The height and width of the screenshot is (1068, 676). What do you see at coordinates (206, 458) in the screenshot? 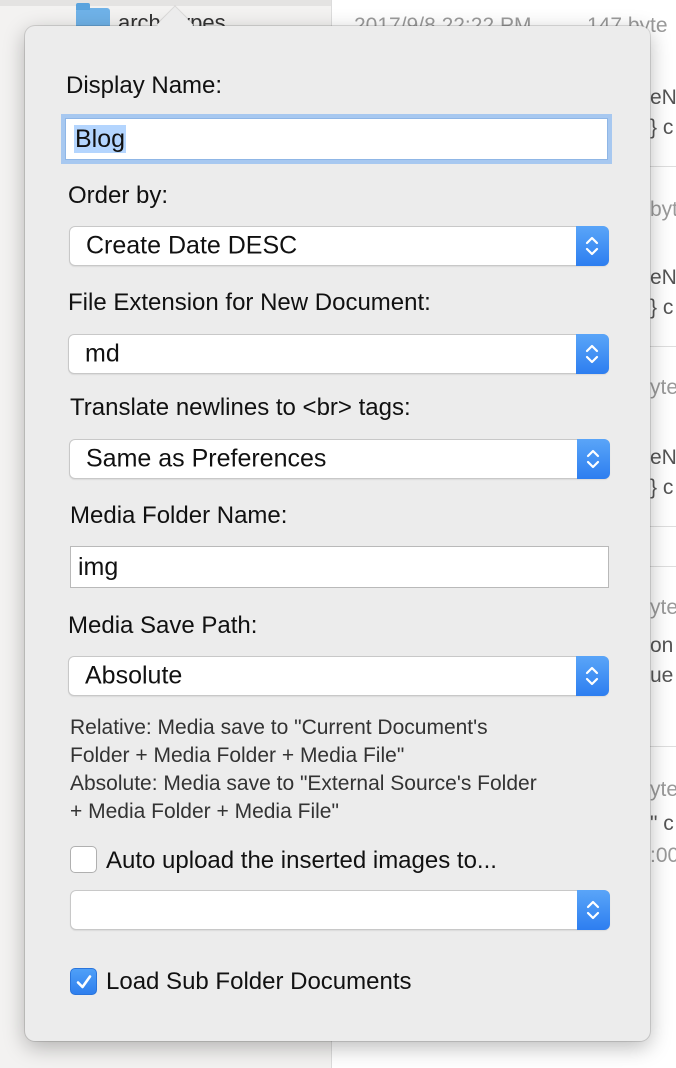
I see `translate-newlines-value: Same as Preferences` at bounding box center [206, 458].